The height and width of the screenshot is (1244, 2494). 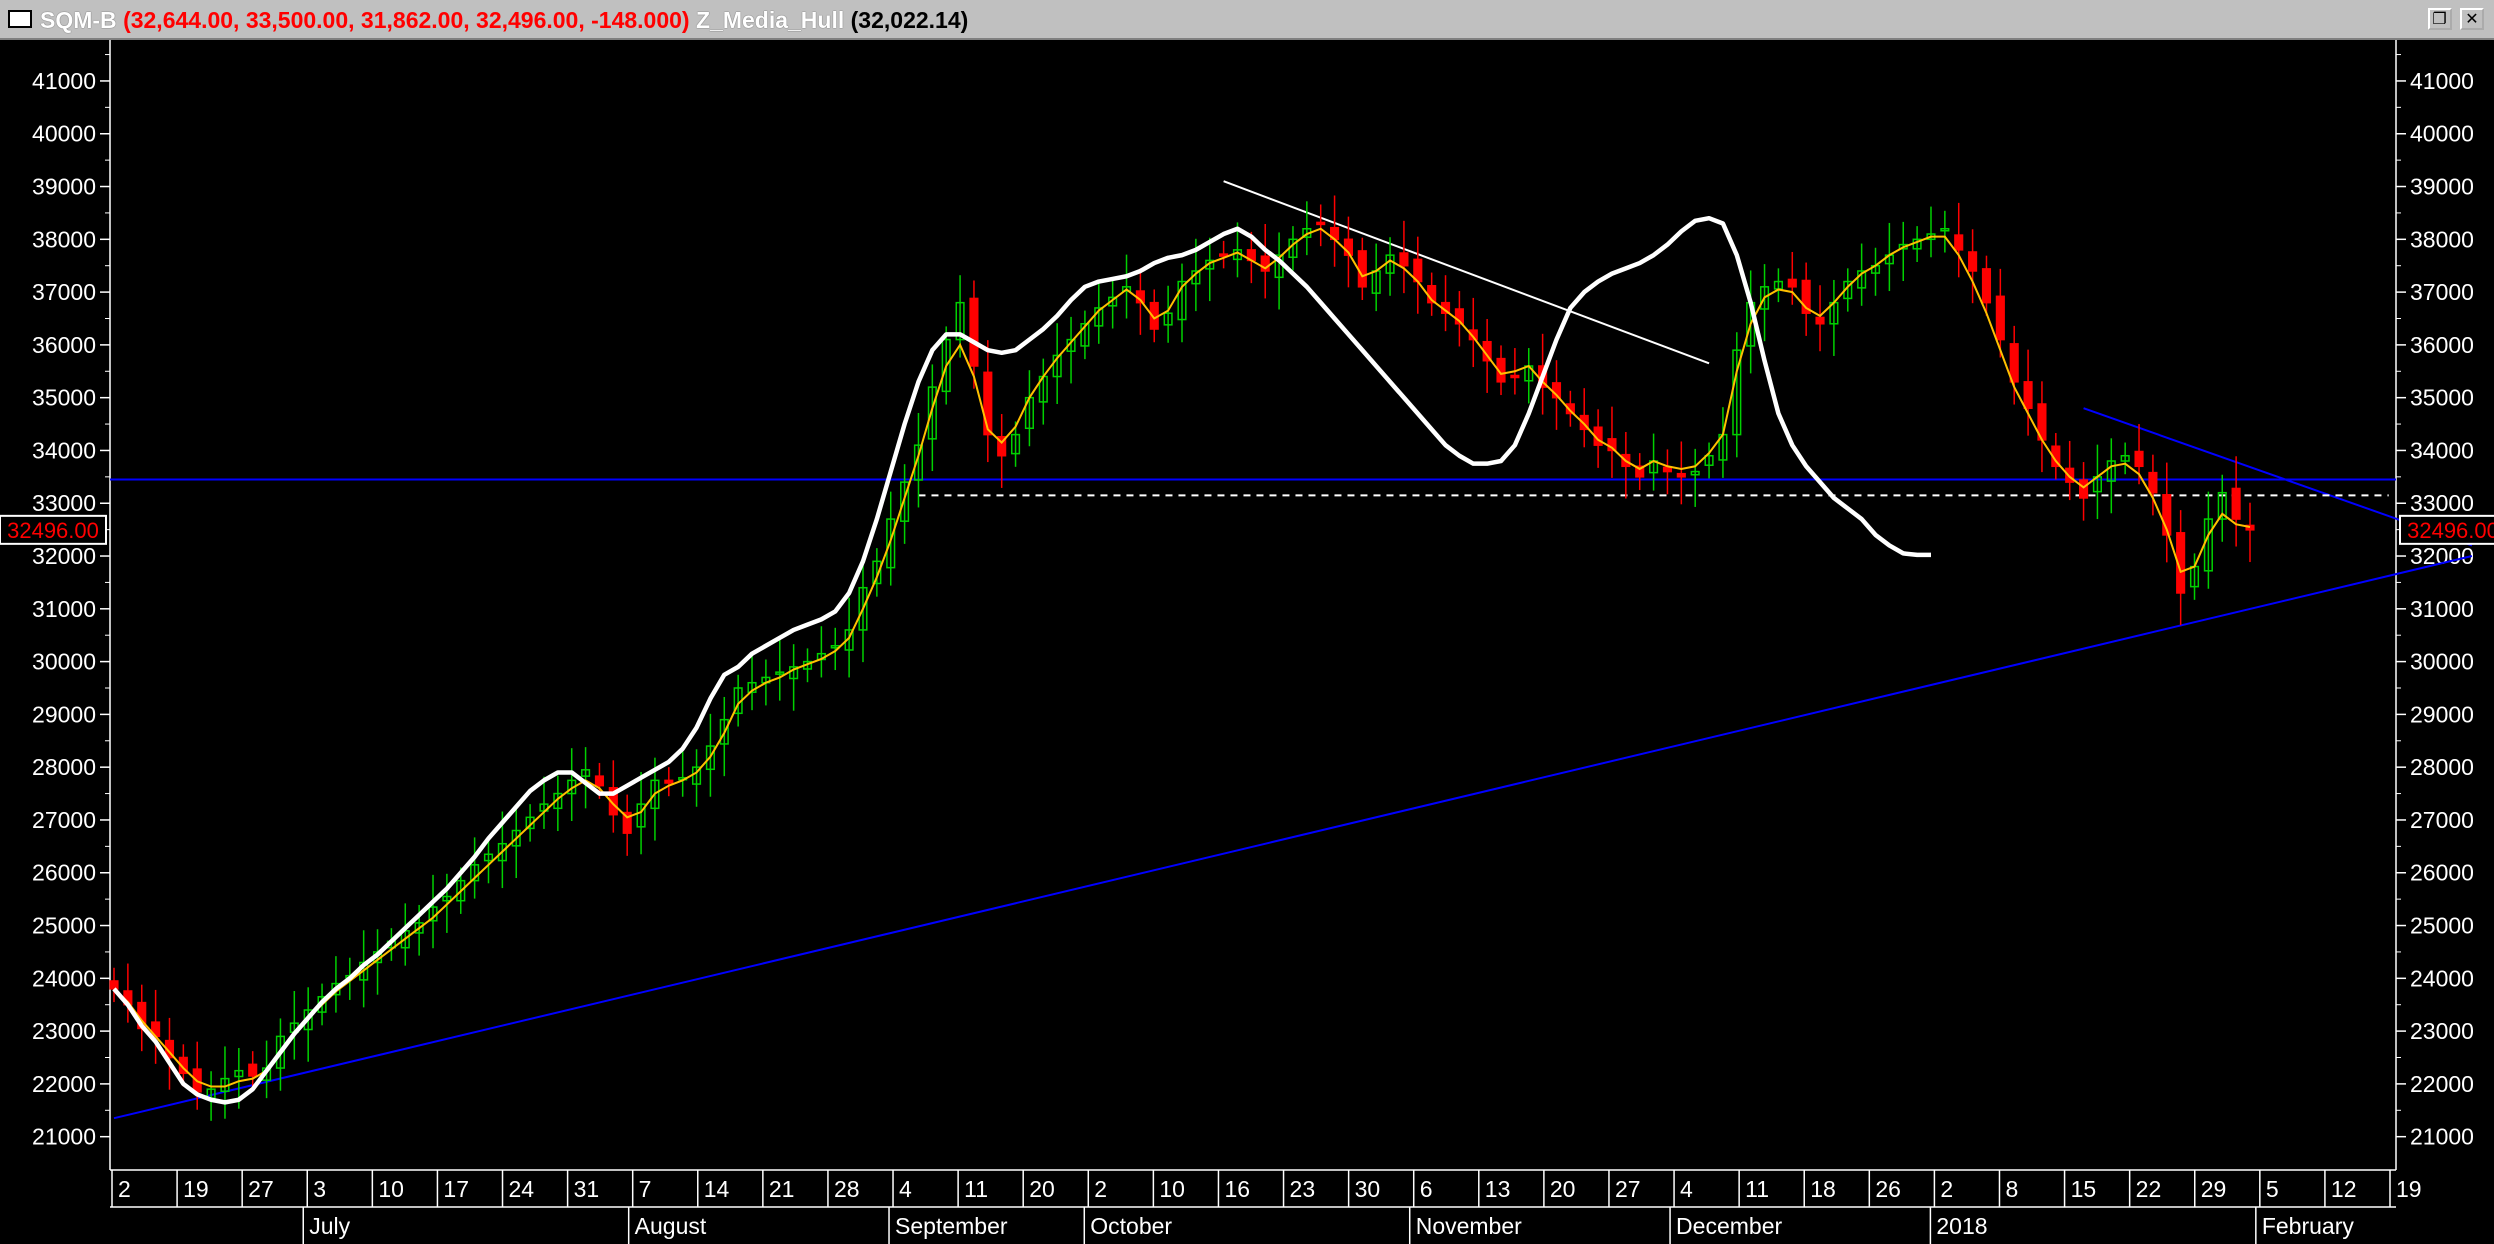 I want to click on y-tick-label-right: 26000, so click(x=2442, y=873).